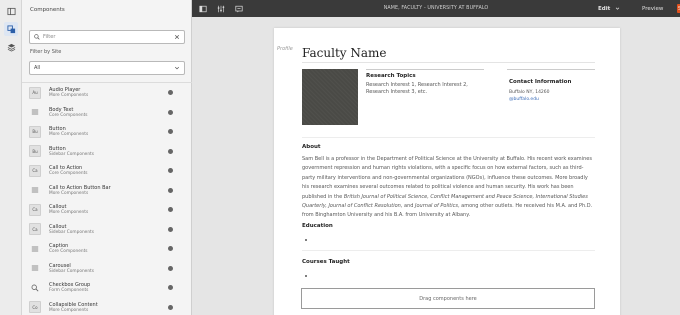  I want to click on component-text: Button Sidebar Components, so click(108, 152).